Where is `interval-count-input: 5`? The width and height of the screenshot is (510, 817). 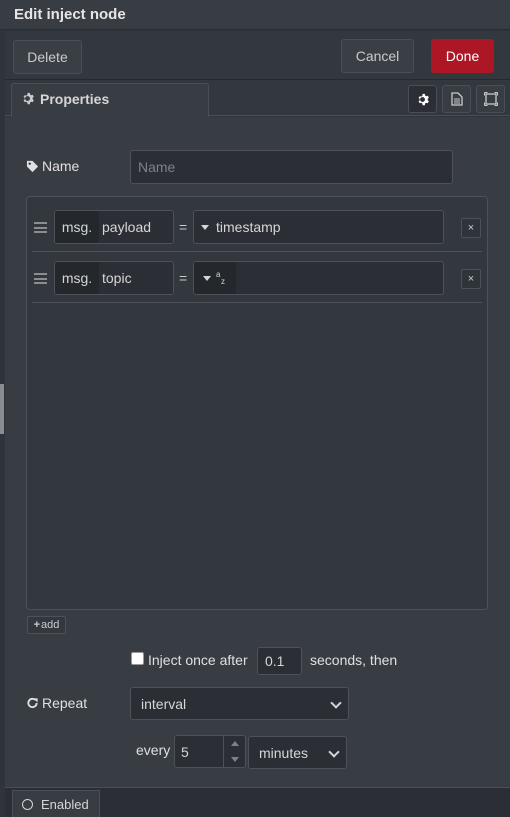
interval-count-input: 5 is located at coordinates (210, 751).